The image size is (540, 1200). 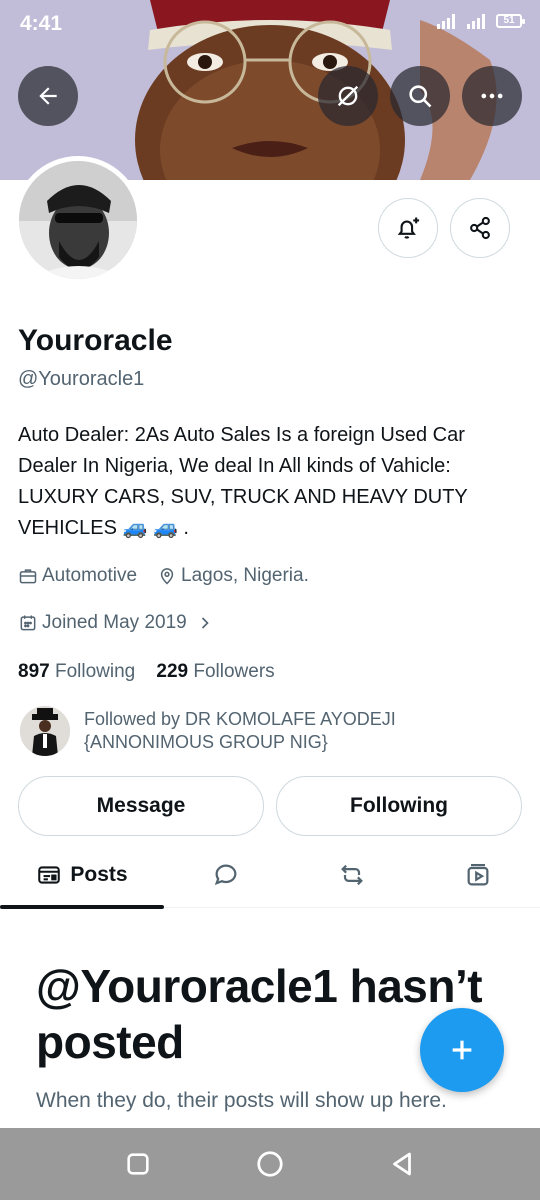 I want to click on status-icons: 51, so click(x=480, y=21).